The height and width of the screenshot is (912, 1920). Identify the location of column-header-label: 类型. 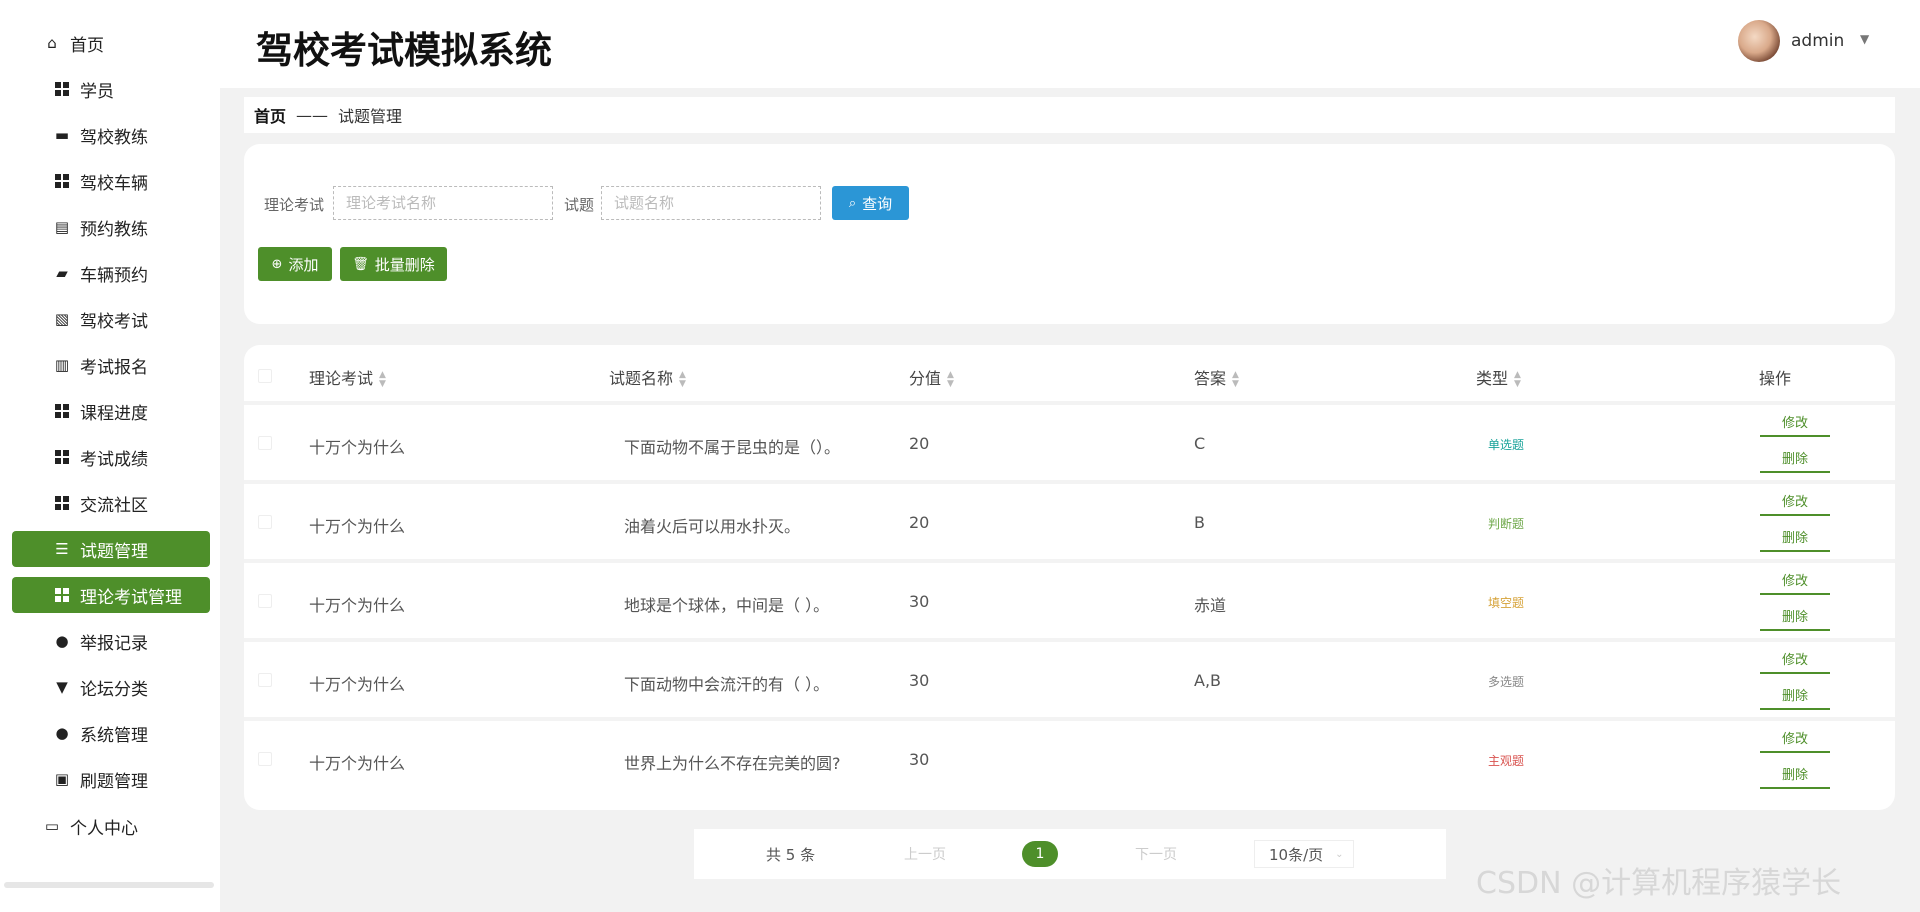
(1492, 378).